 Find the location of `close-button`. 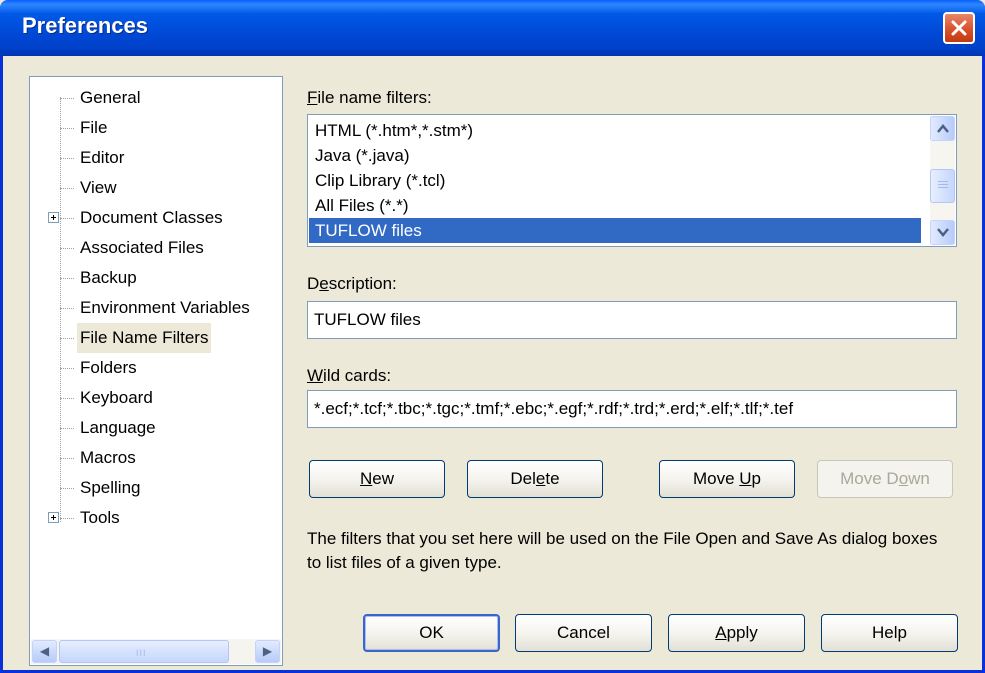

close-button is located at coordinates (959, 28).